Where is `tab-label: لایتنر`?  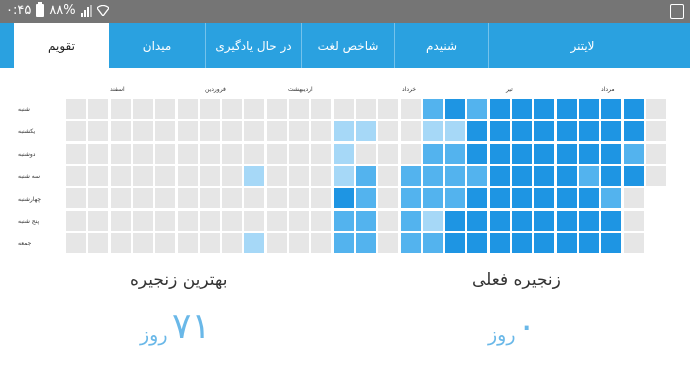
tab-label: لایتنر is located at coordinates (582, 45).